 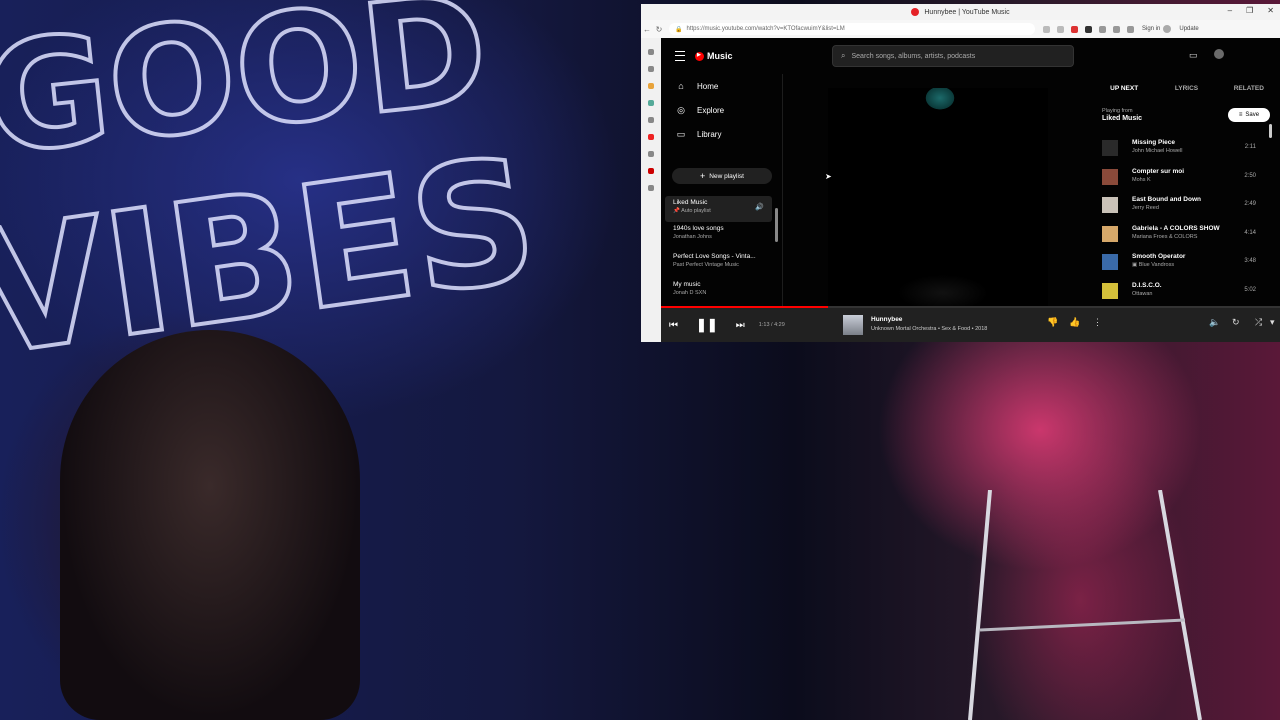 I want to click on tab-up-next: UP NEXT, so click(x=1124, y=88).